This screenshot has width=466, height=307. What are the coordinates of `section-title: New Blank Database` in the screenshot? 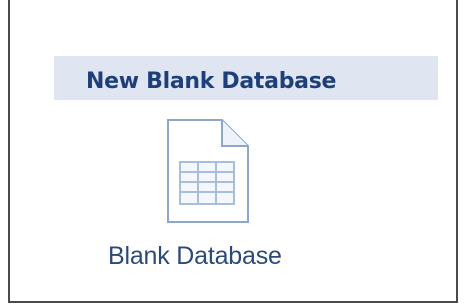 It's located at (211, 81).